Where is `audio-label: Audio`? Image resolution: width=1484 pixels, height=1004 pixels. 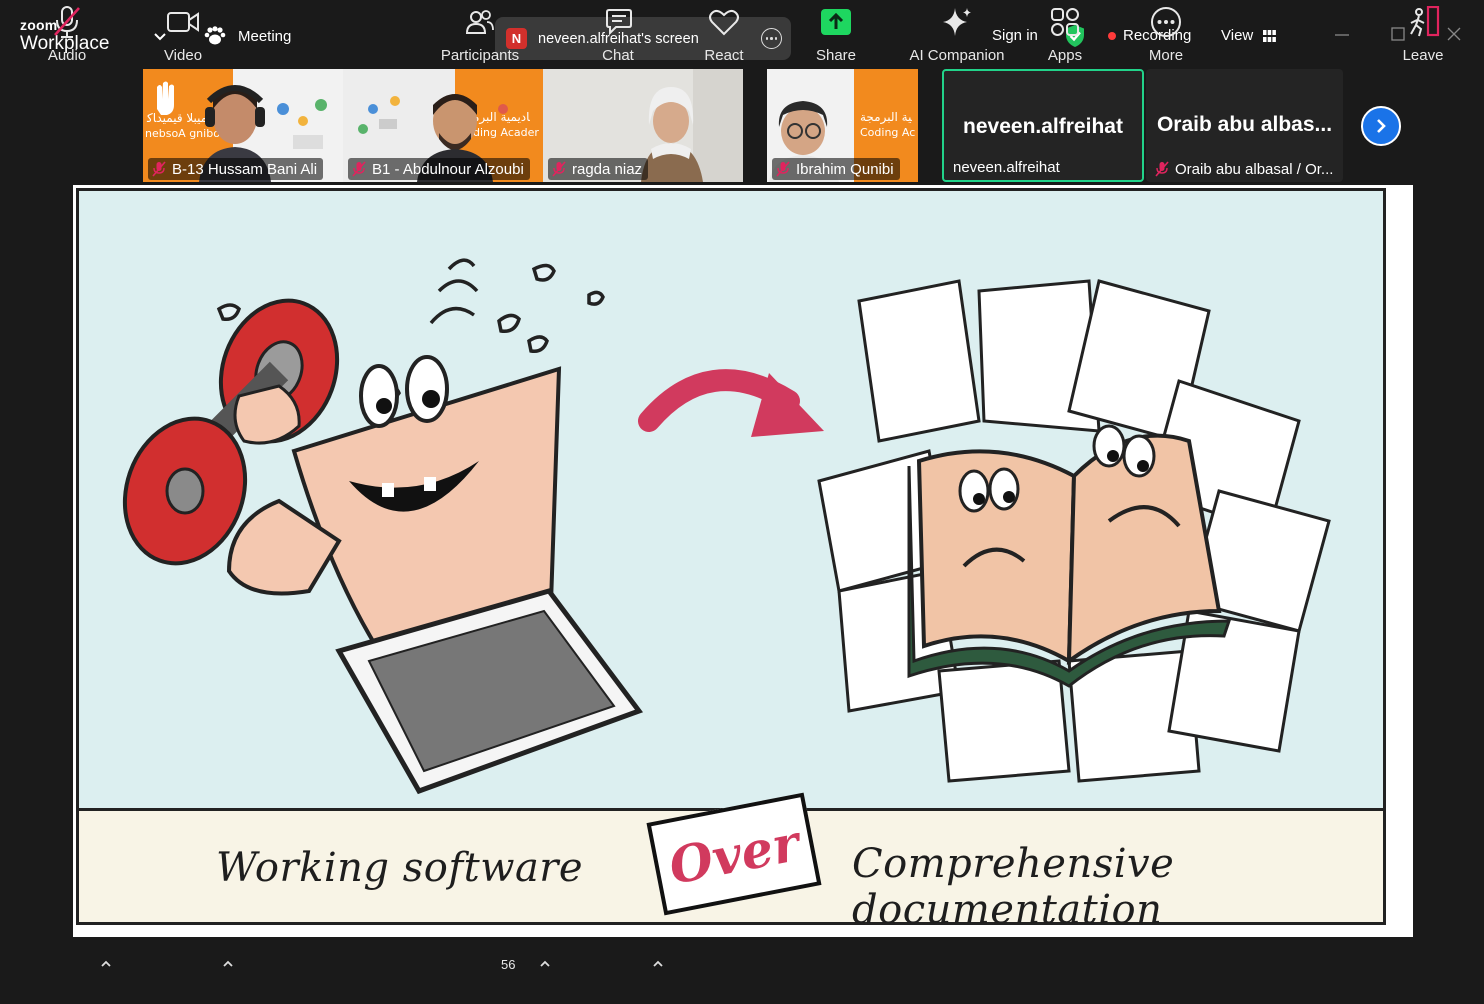
audio-label: Audio is located at coordinates (67, 55).